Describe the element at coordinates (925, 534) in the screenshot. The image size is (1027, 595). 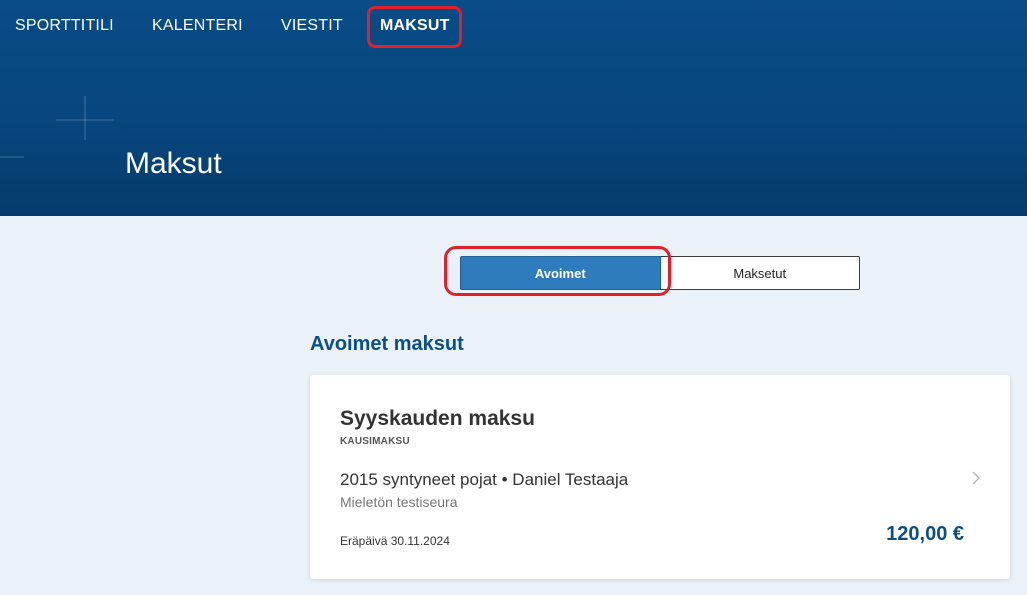
I see `payment-amount: 120,00 €` at that location.